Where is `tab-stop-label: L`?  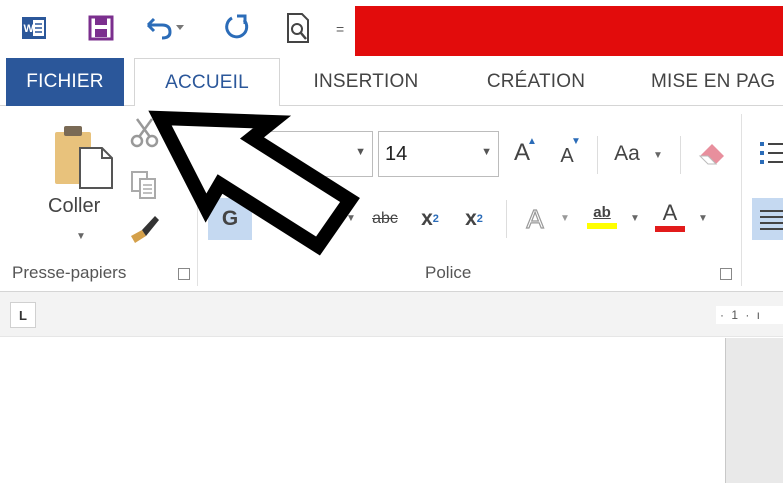 tab-stop-label: L is located at coordinates (23, 315).